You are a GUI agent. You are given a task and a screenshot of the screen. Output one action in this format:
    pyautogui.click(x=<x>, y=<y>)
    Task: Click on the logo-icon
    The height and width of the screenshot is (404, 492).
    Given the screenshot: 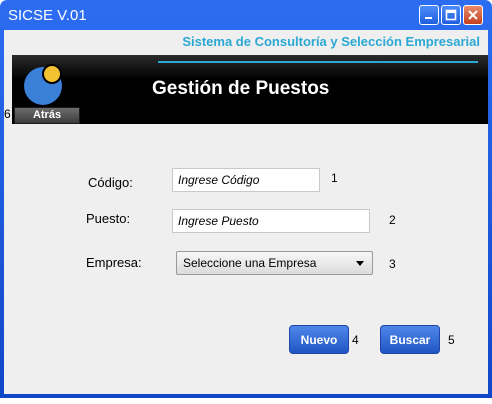 What is the action you would take?
    pyautogui.click(x=43, y=84)
    